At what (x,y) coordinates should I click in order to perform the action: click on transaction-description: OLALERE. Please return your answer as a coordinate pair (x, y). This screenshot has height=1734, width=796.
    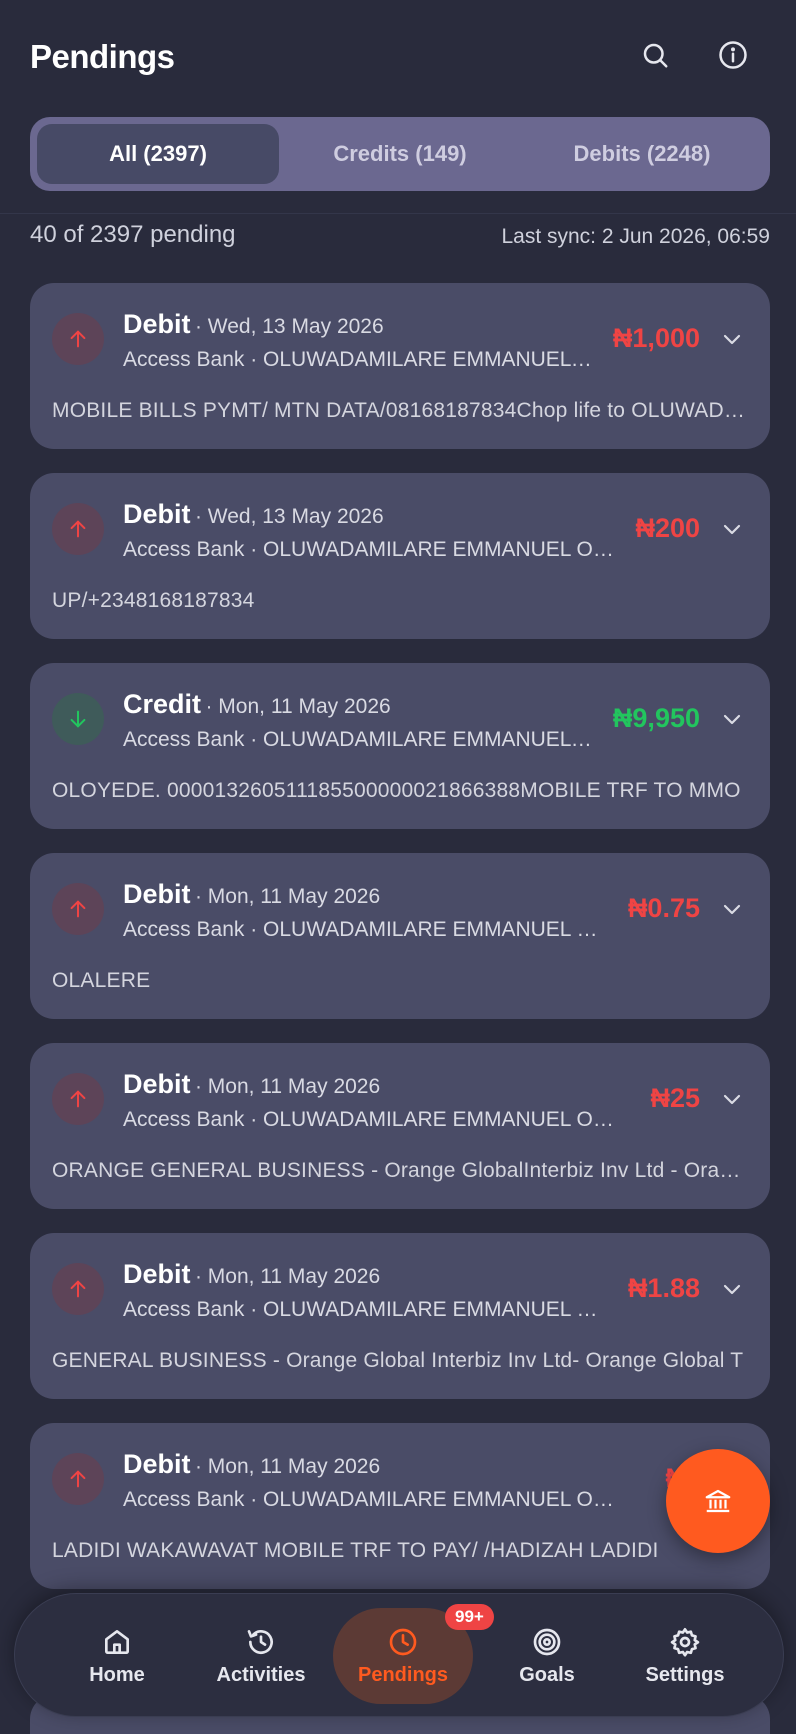
    Looking at the image, I should click on (101, 980).